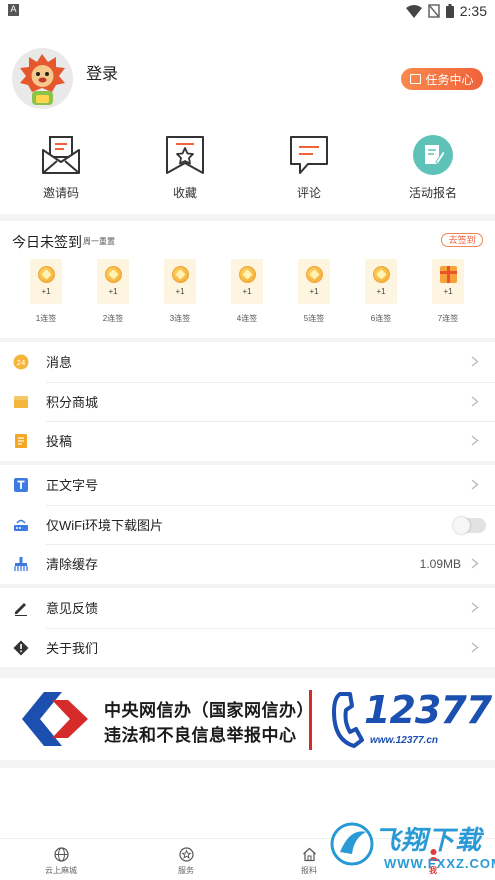 This screenshot has width=495, height=880. What do you see at coordinates (60, 193) in the screenshot?
I see `quick-action-label: 邀请码` at bounding box center [60, 193].